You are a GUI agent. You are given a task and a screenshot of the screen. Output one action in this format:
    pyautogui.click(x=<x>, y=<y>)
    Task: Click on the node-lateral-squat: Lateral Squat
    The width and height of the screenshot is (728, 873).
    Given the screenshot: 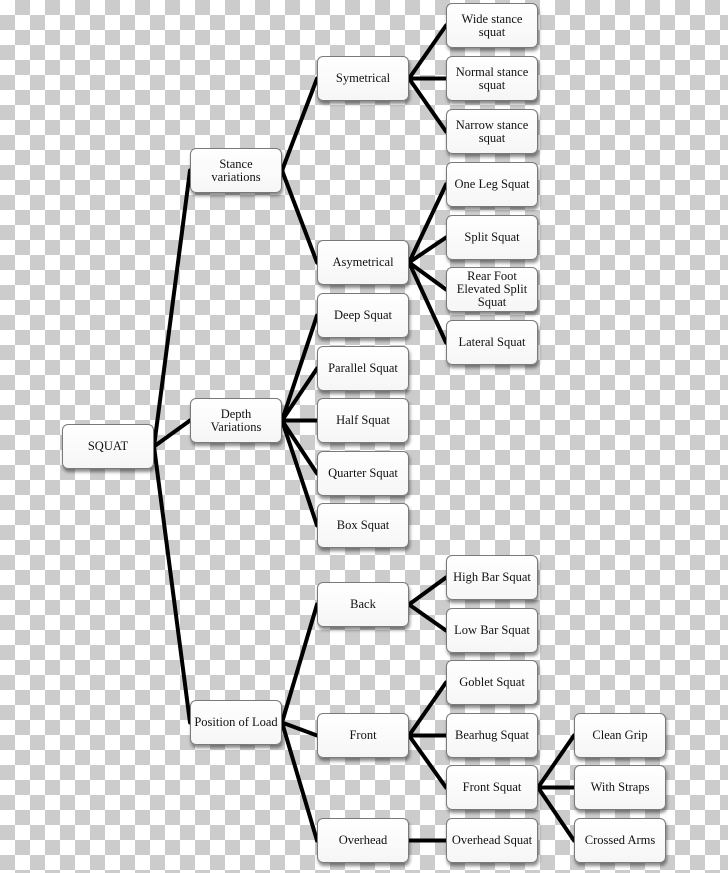 What is the action you would take?
    pyautogui.click(x=492, y=342)
    